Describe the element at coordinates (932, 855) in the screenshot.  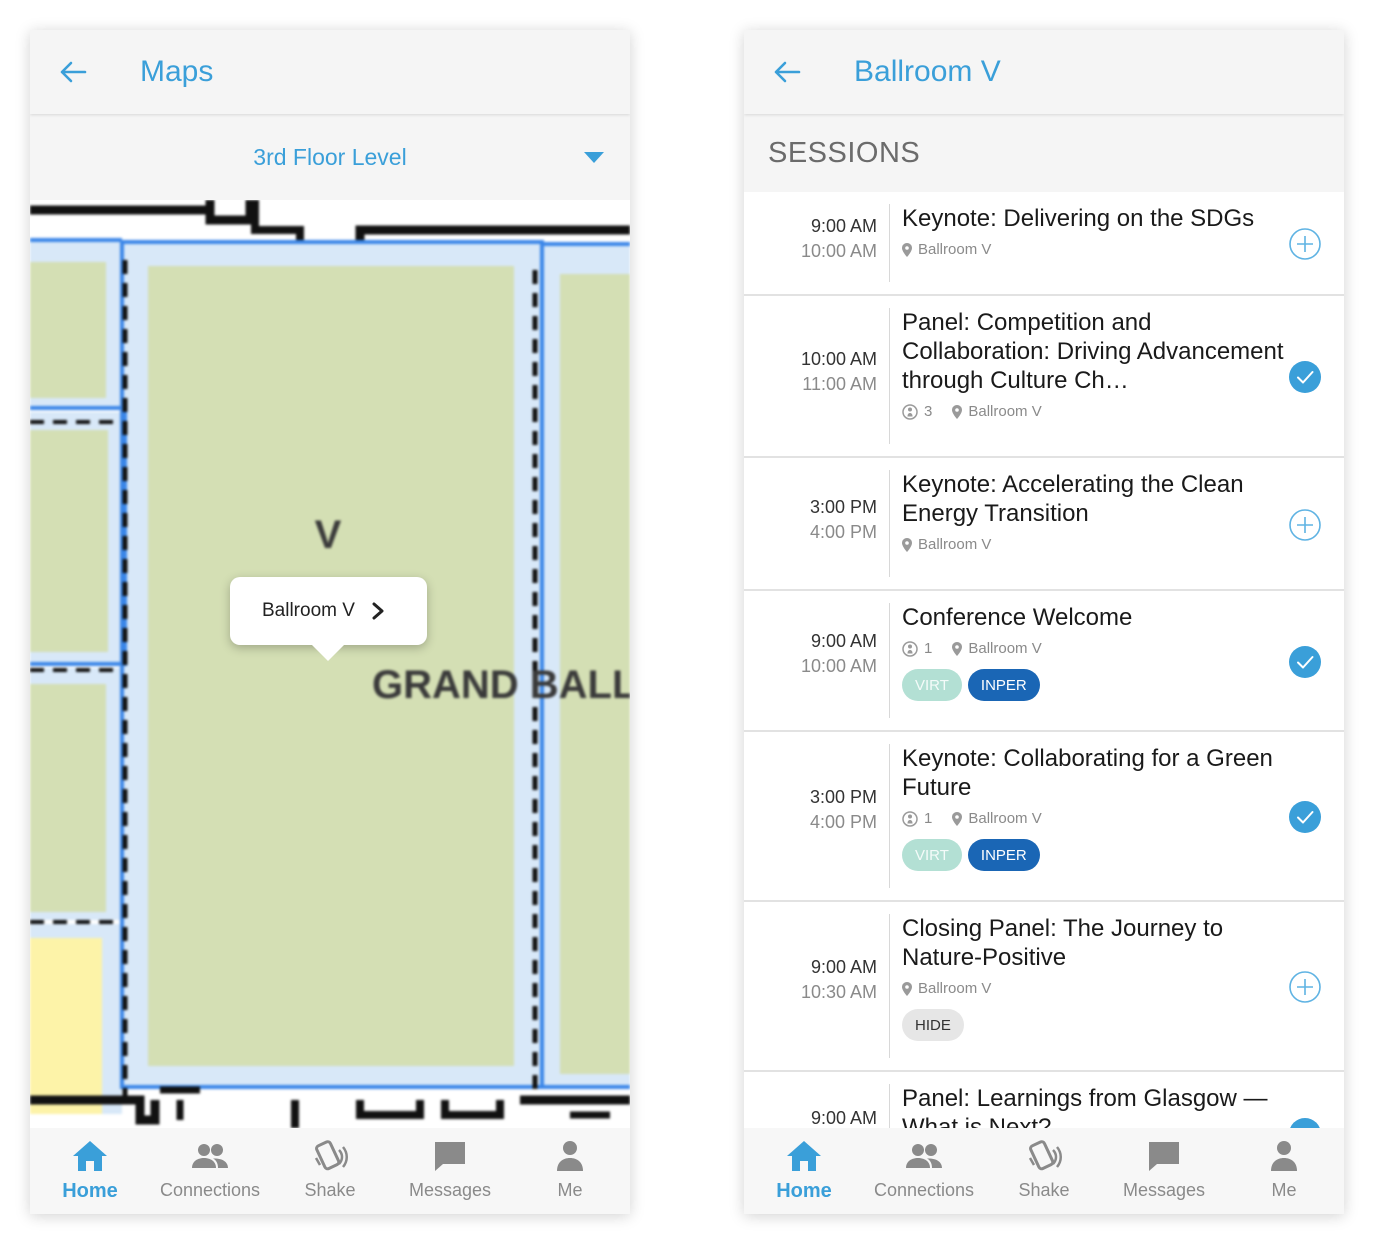
I see `session-tag: VIRT` at that location.